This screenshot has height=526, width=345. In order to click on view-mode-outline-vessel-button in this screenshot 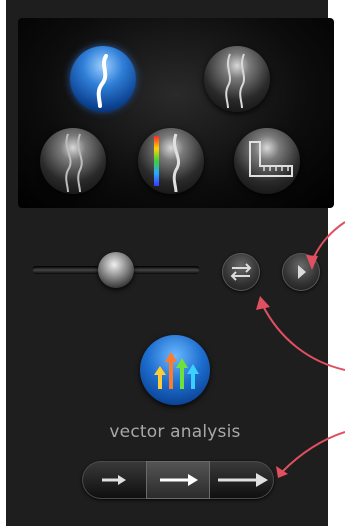, I will do `click(237, 79)`.